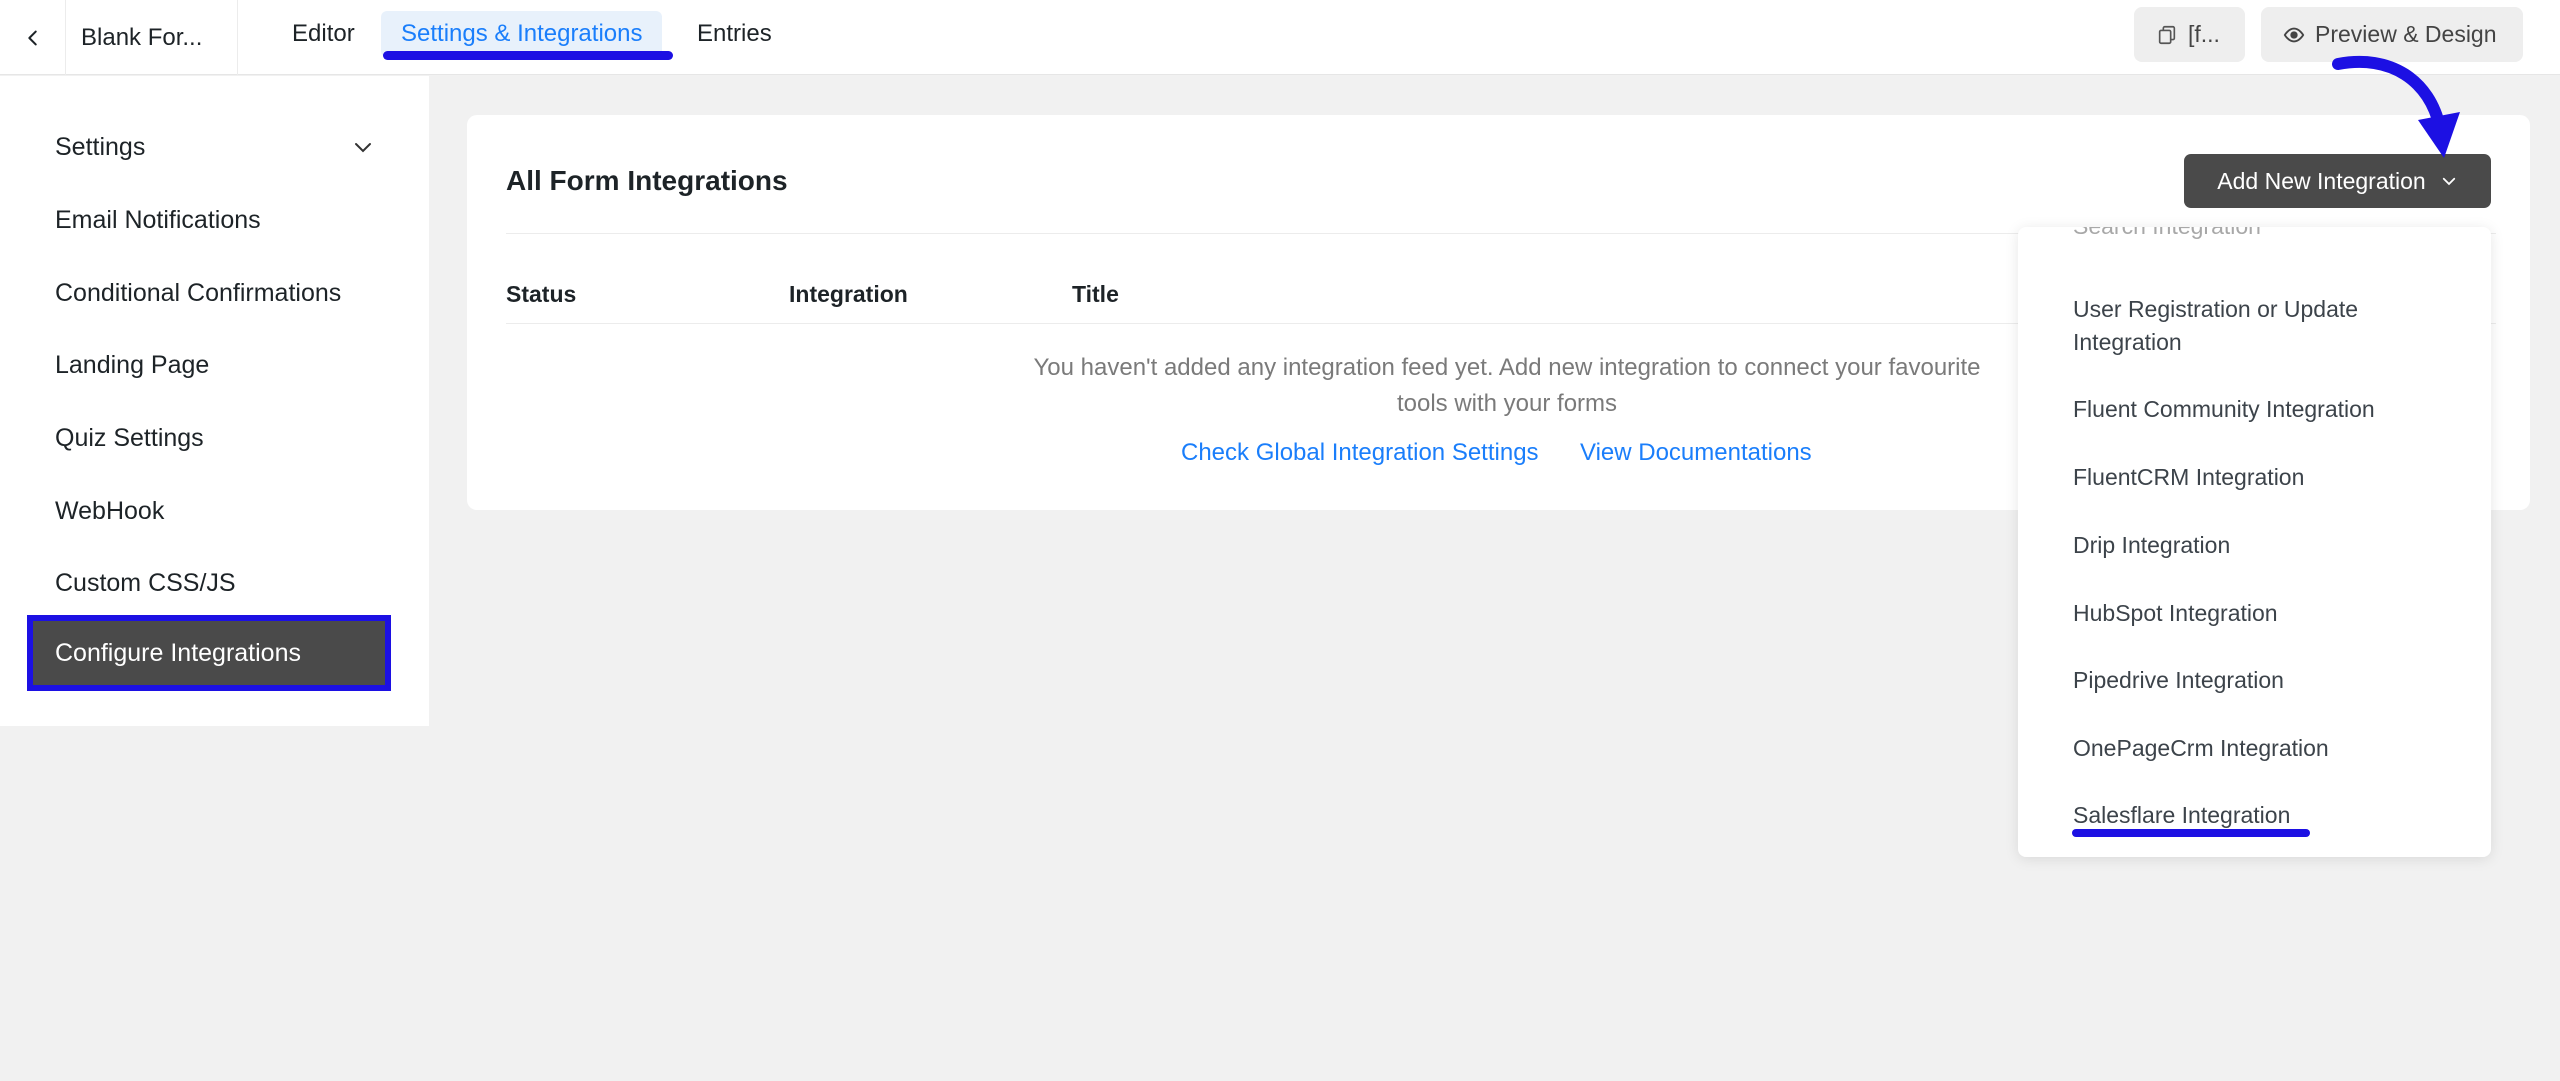 The image size is (2560, 1081). Describe the element at coordinates (2263, 545) in the screenshot. I see `dropdown-item-drip: Drip Integration` at that location.